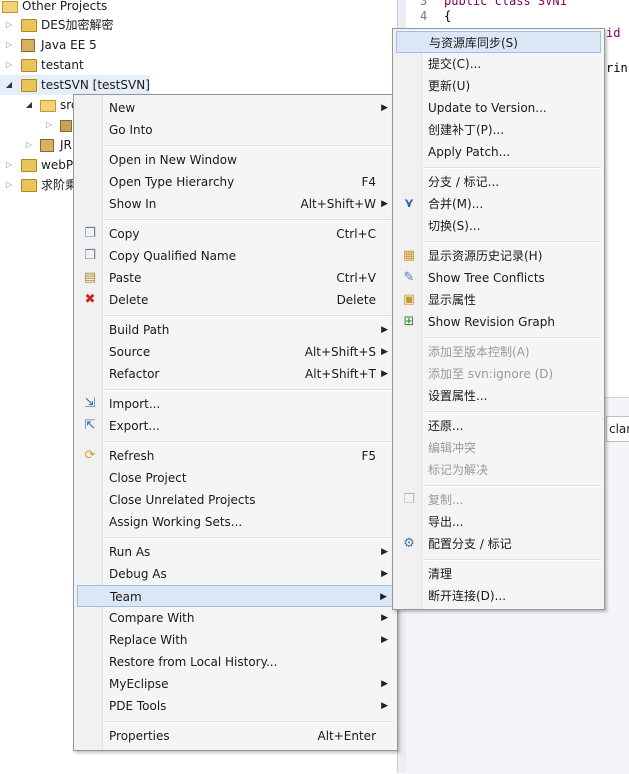 The width and height of the screenshot is (629, 774). I want to click on menu-item-shortcut: Alt+Shift+W, so click(338, 204).